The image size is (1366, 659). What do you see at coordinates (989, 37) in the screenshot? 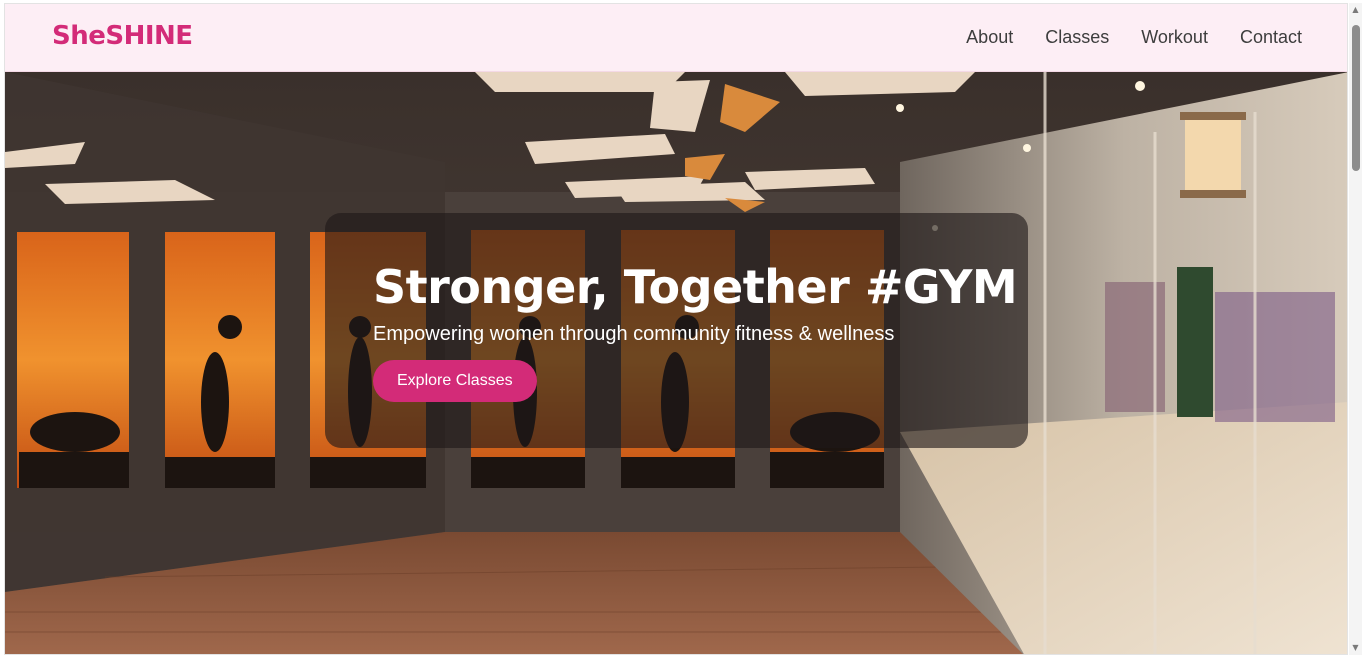
I see `nav-link-about: About` at bounding box center [989, 37].